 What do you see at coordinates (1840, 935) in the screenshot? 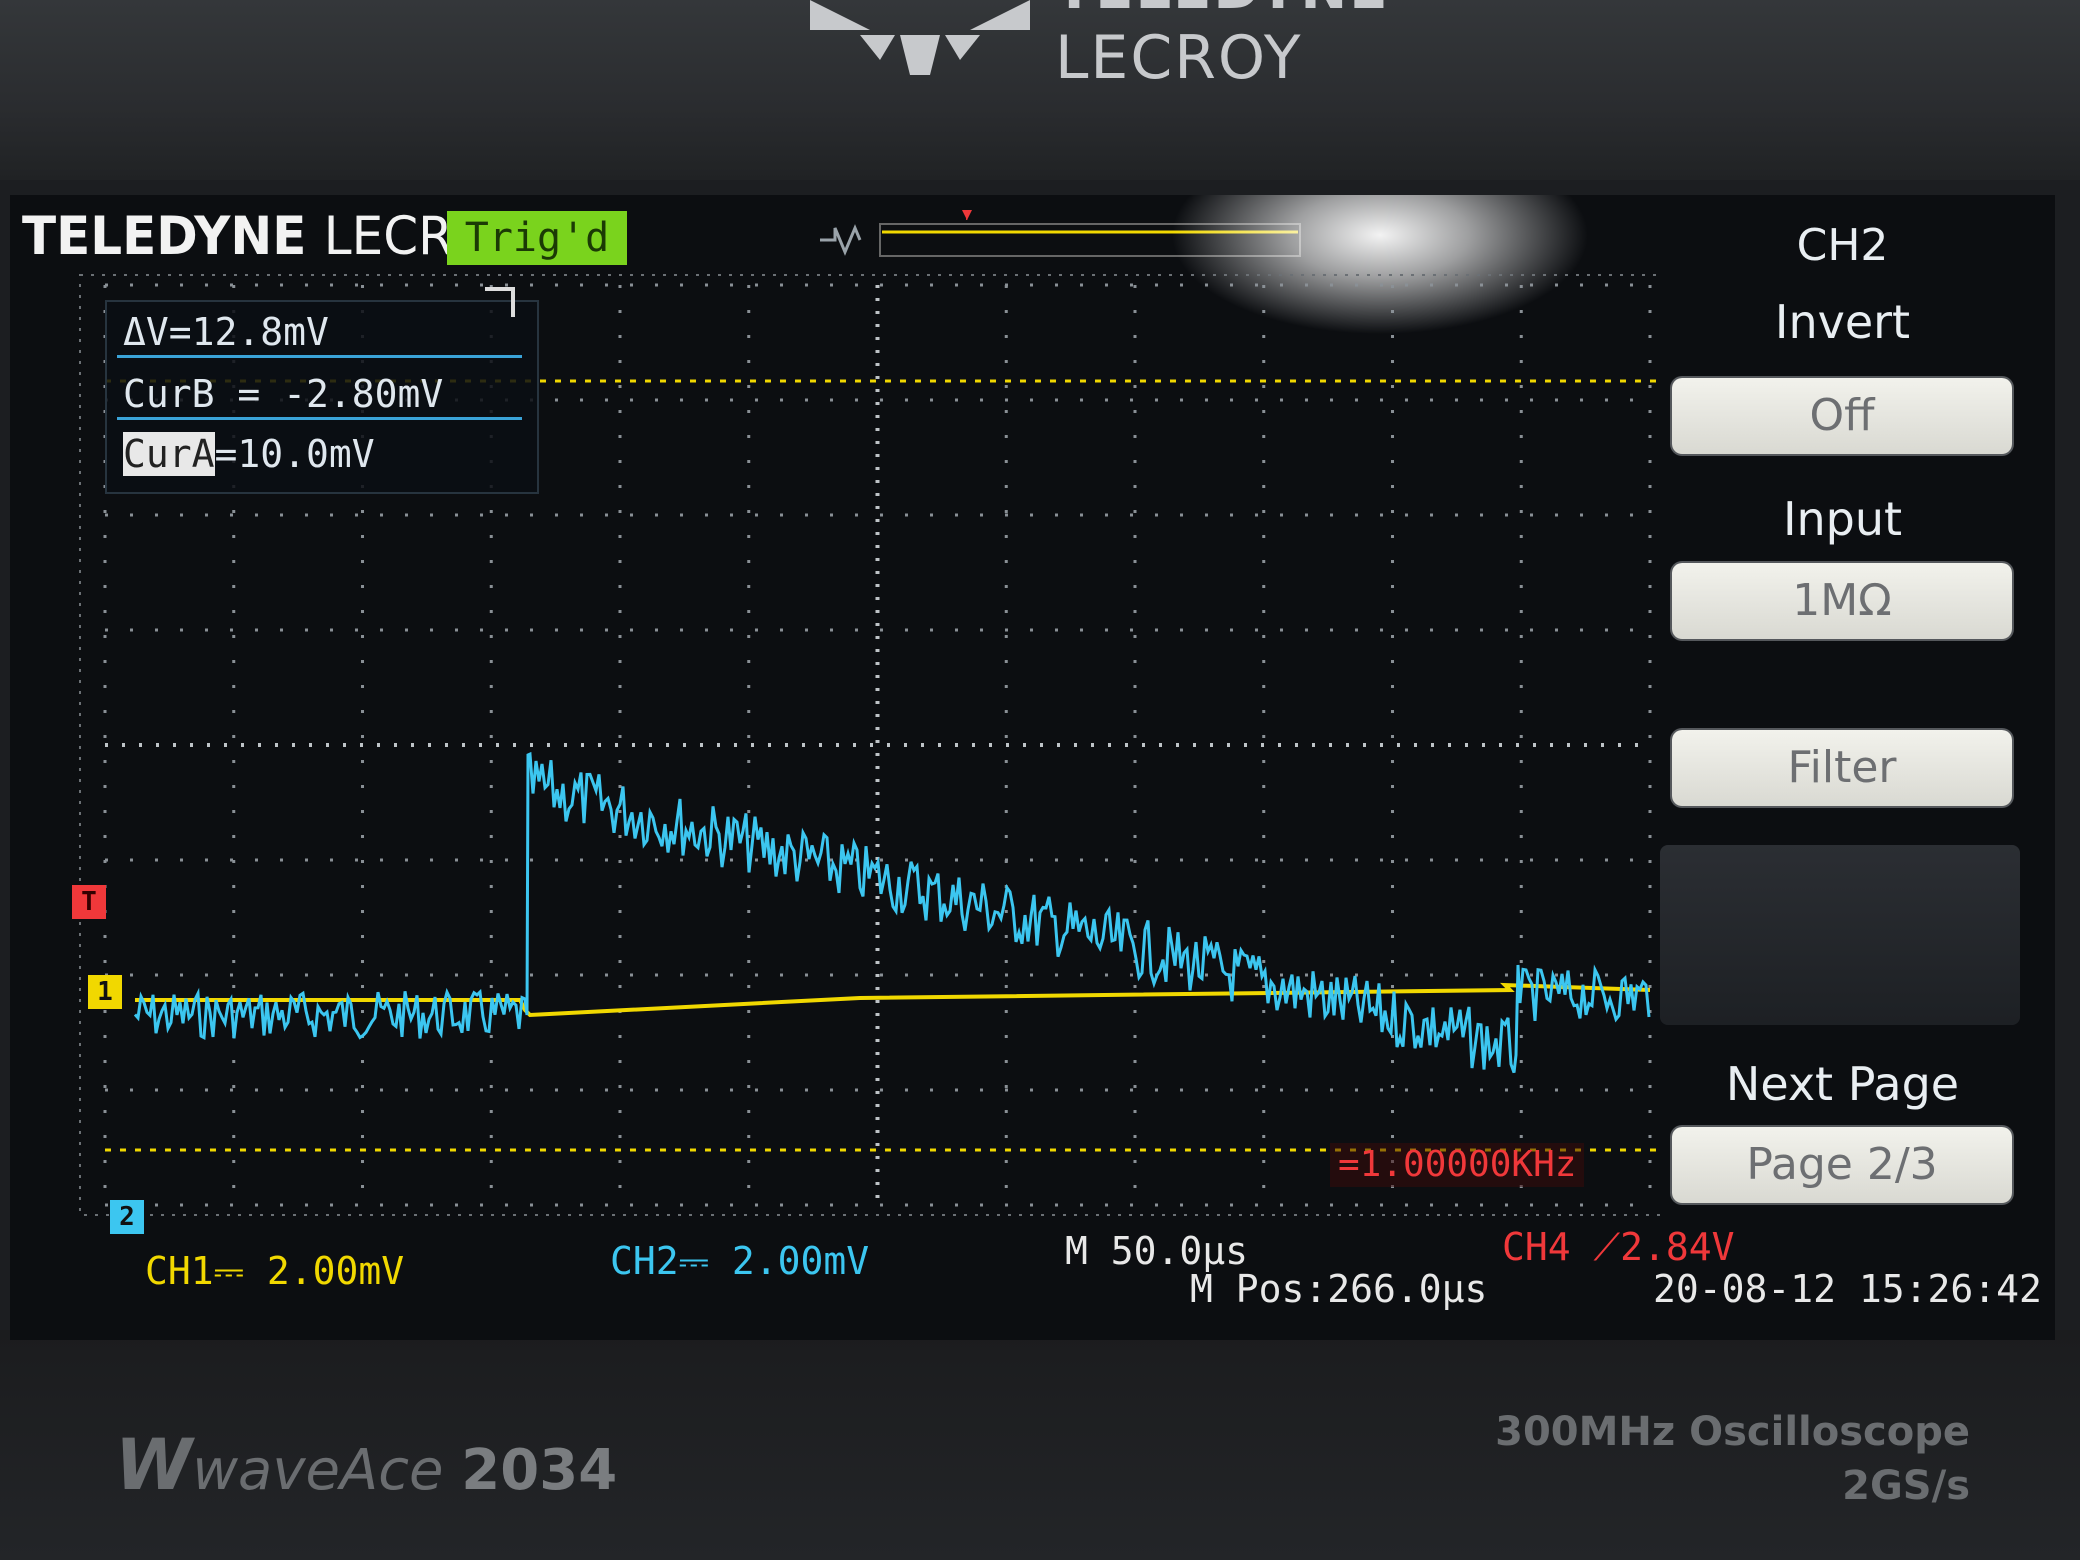
I see `empty-menu-slot` at bounding box center [1840, 935].